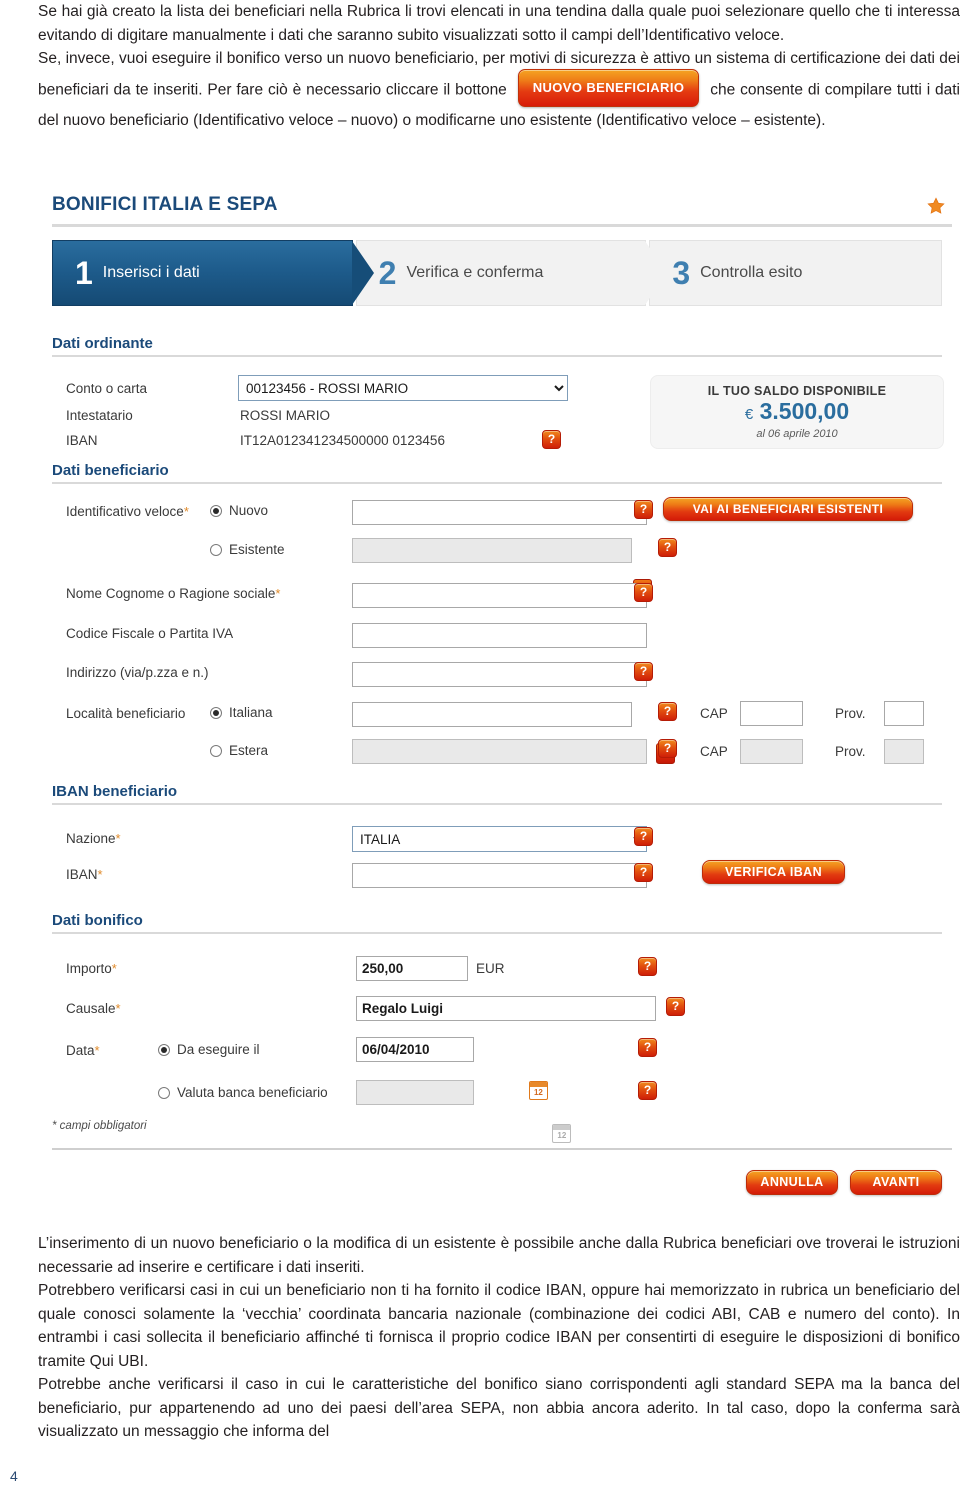 This screenshot has height=1506, width=960. I want to click on step-1-arrow-icon, so click(362, 273).